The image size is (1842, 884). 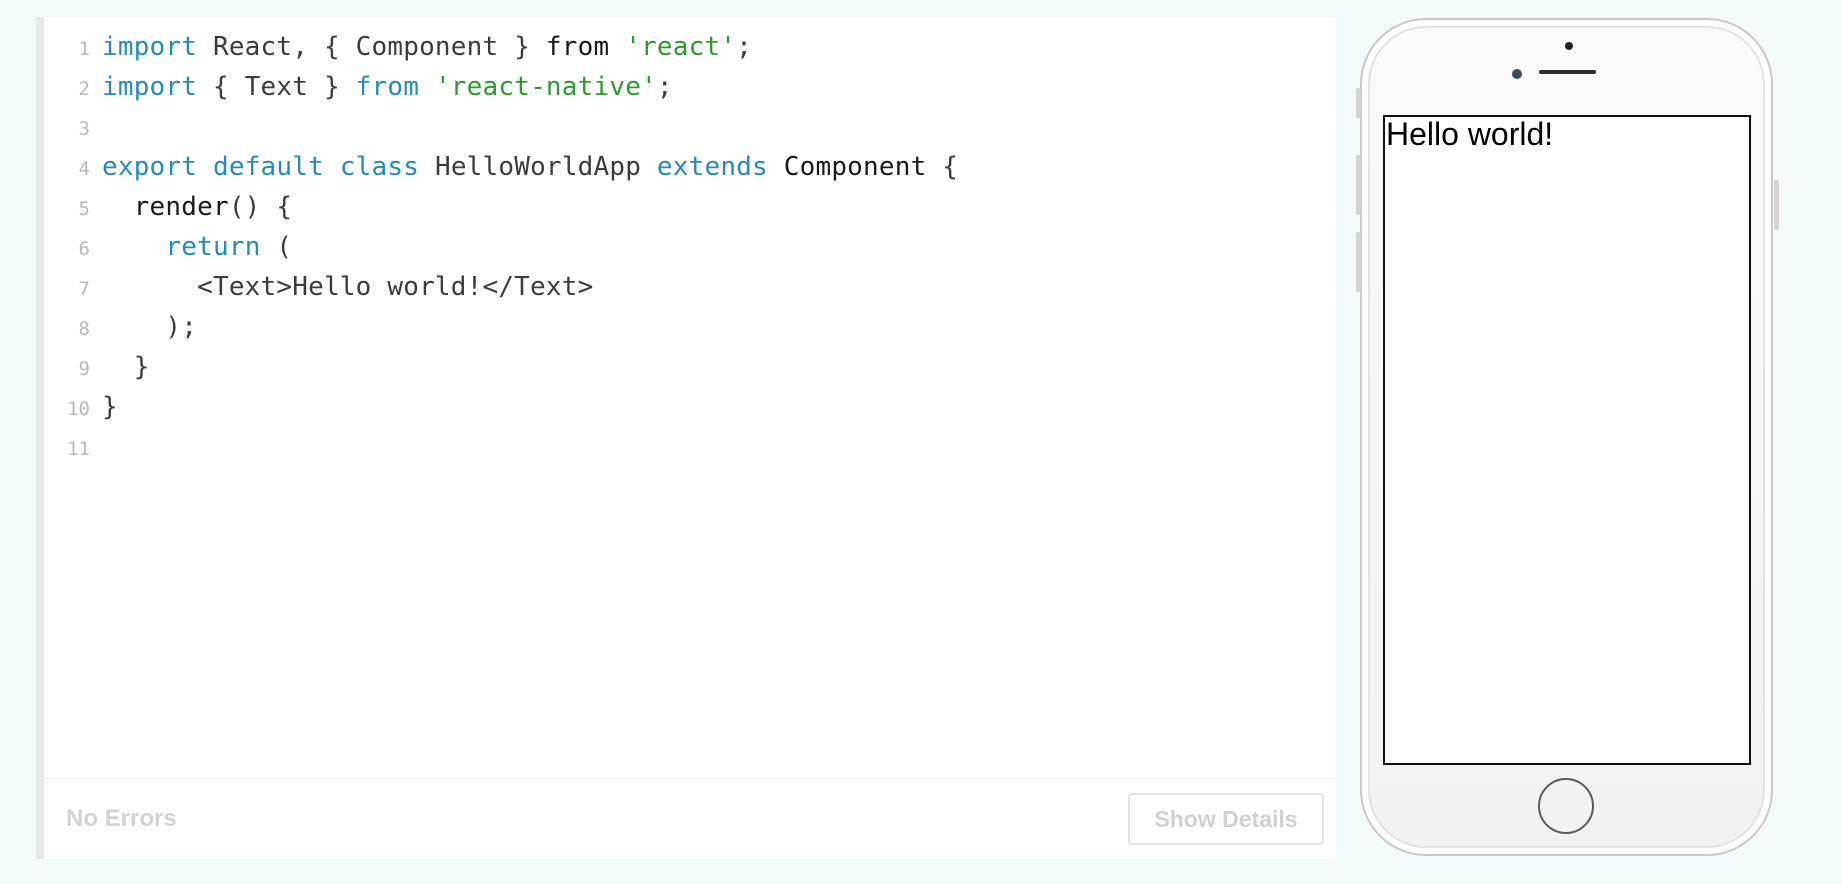 I want to click on code-token: <Text>Hello world!</Text>, so click(x=348, y=287).